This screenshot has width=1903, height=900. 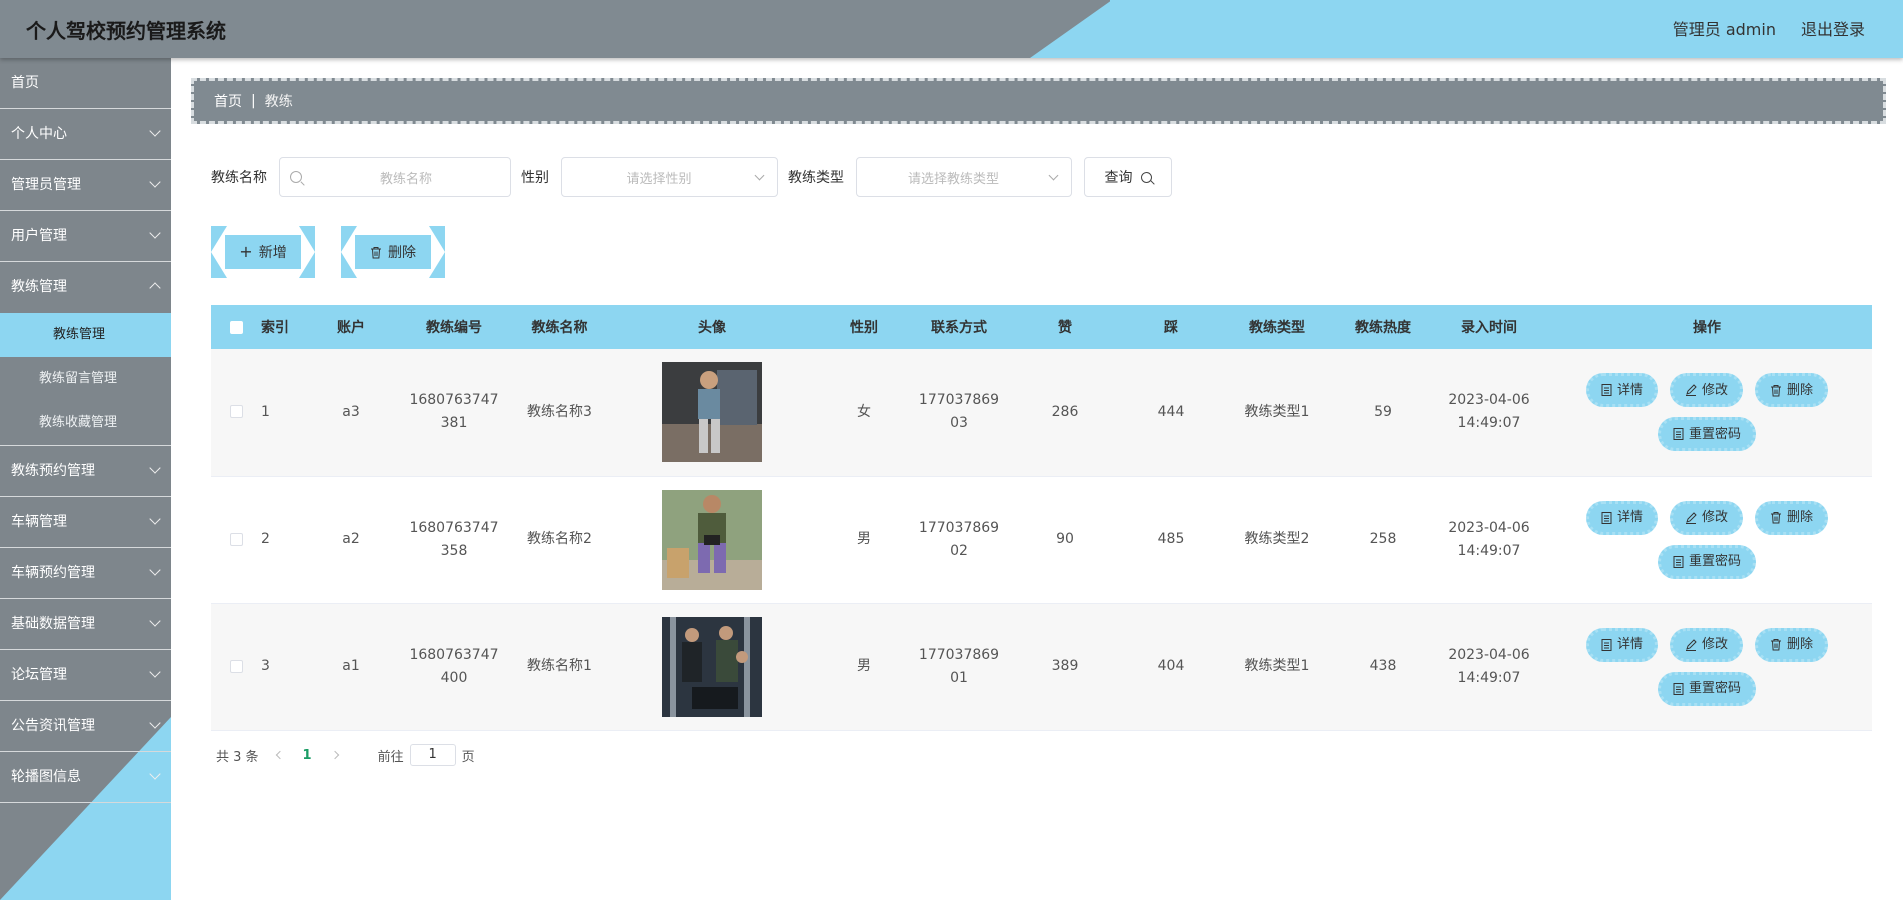 What do you see at coordinates (228, 101) in the screenshot?
I see `breadcrumb-home: 首页` at bounding box center [228, 101].